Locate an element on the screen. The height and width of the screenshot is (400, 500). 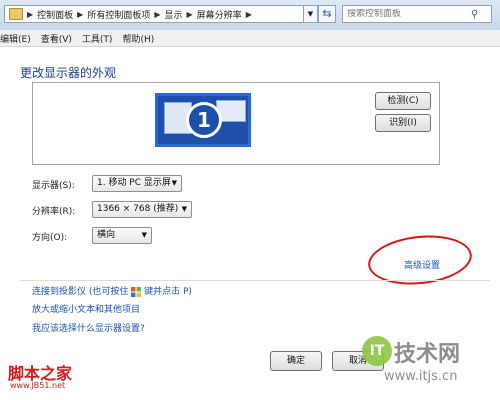
resolution-label: 分辨率(R): is located at coordinates (54, 212).